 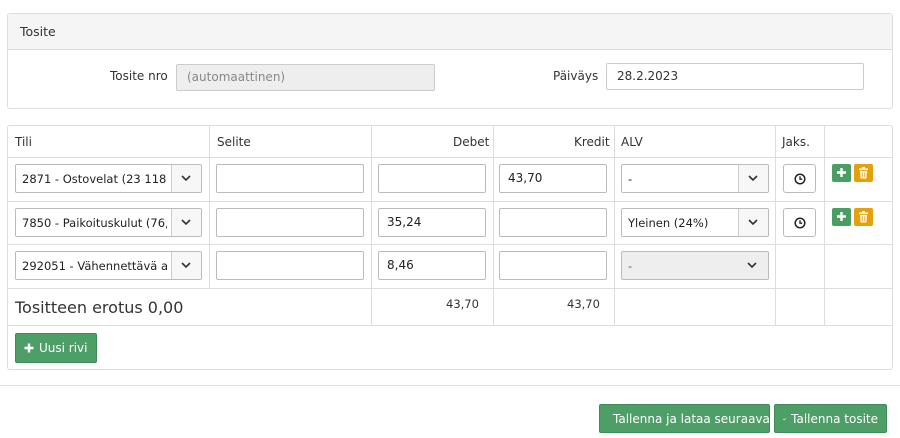 I want to click on save-voucher-label: Tallenna tosite, so click(x=834, y=418).